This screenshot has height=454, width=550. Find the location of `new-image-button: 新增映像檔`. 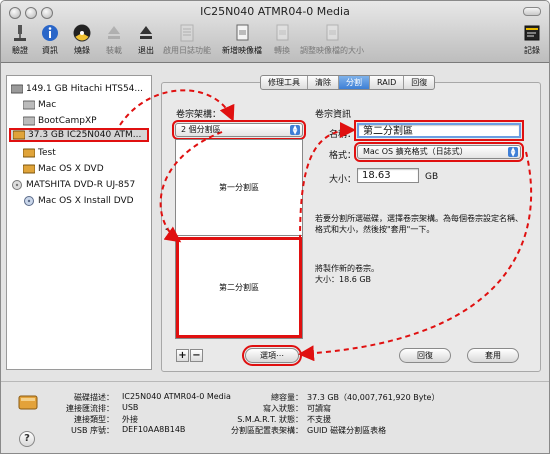

new-image-button: 新增映像檔 is located at coordinates (242, 42).